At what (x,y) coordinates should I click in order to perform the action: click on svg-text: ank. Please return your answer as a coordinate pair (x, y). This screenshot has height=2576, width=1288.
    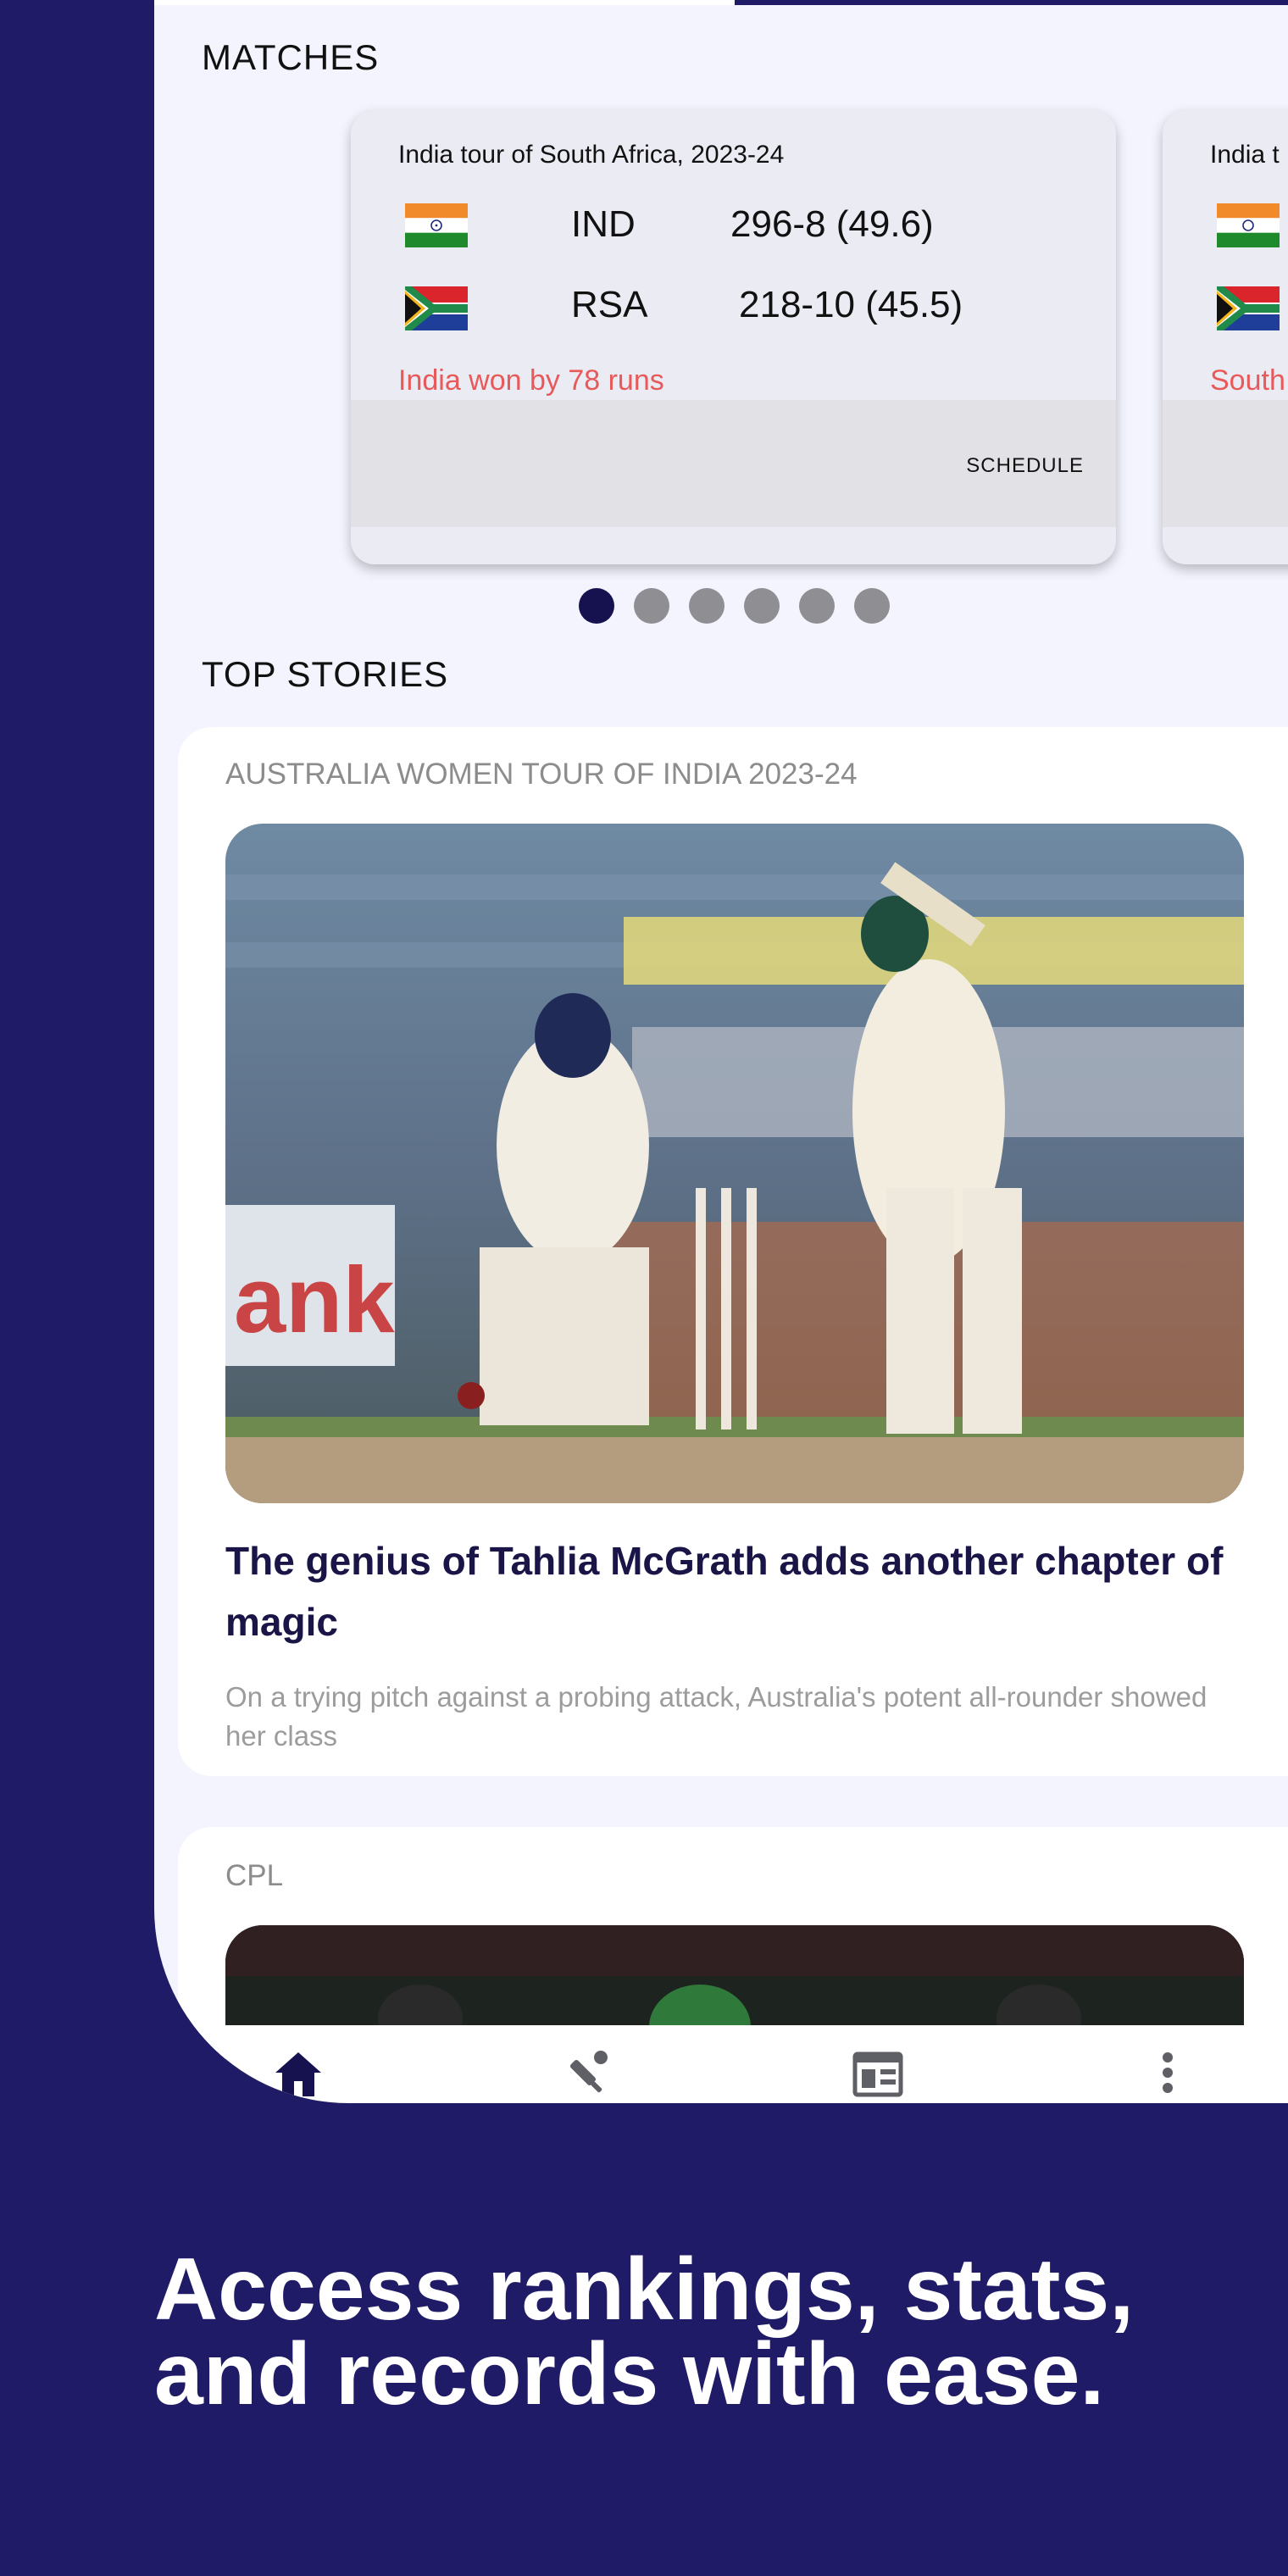
    Looking at the image, I should click on (314, 1300).